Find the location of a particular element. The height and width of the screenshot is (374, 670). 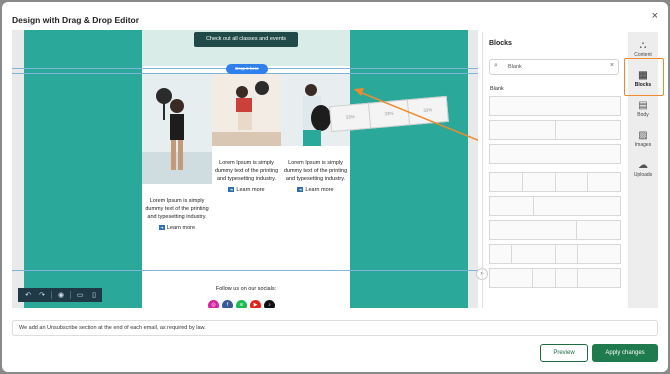

blocks-search-input: ⌕ Blank × is located at coordinates (554, 67).